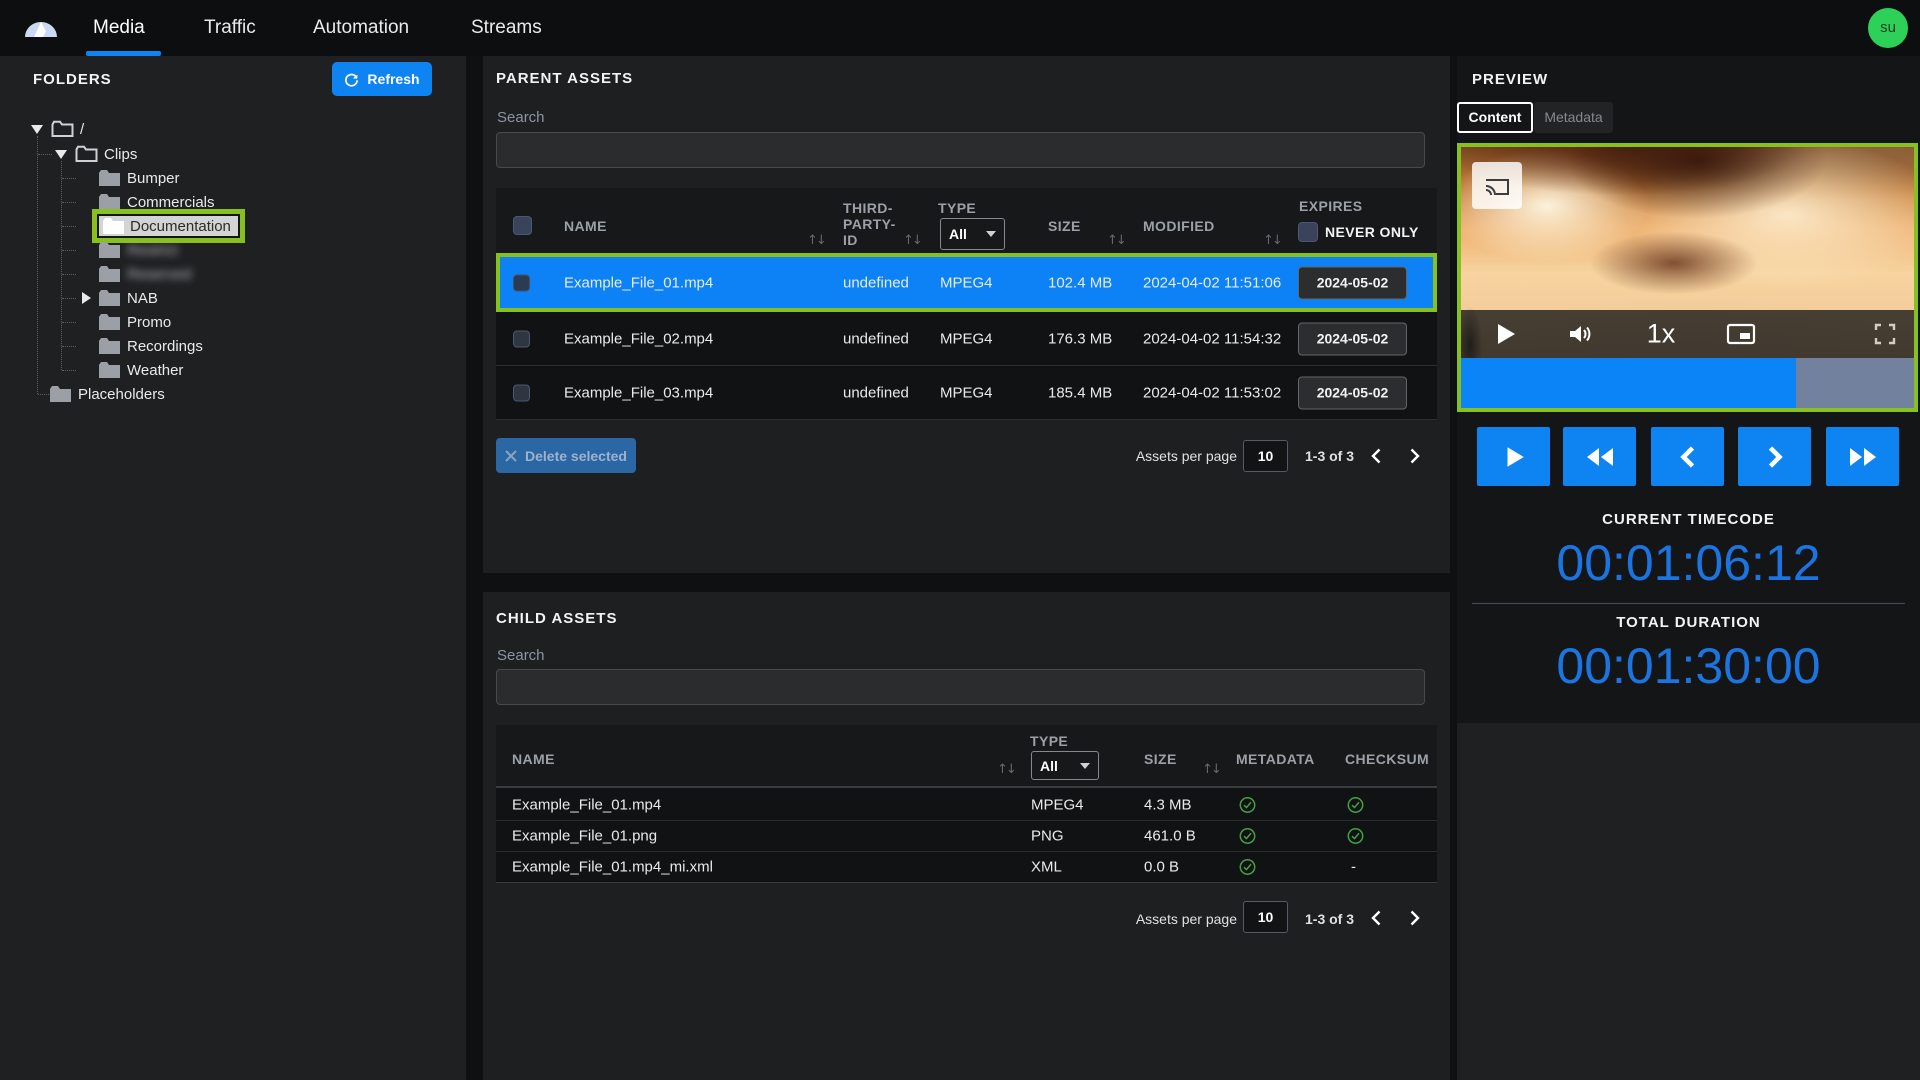 This screenshot has width=1920, height=1080. What do you see at coordinates (233, 154) in the screenshot?
I see `tree-item-clips: Clips` at bounding box center [233, 154].